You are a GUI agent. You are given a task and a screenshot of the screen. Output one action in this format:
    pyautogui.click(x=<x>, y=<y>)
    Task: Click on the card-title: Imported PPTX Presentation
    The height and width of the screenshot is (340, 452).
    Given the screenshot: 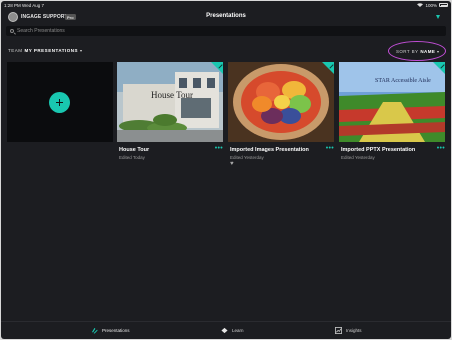 What is the action you would take?
    pyautogui.click(x=378, y=150)
    